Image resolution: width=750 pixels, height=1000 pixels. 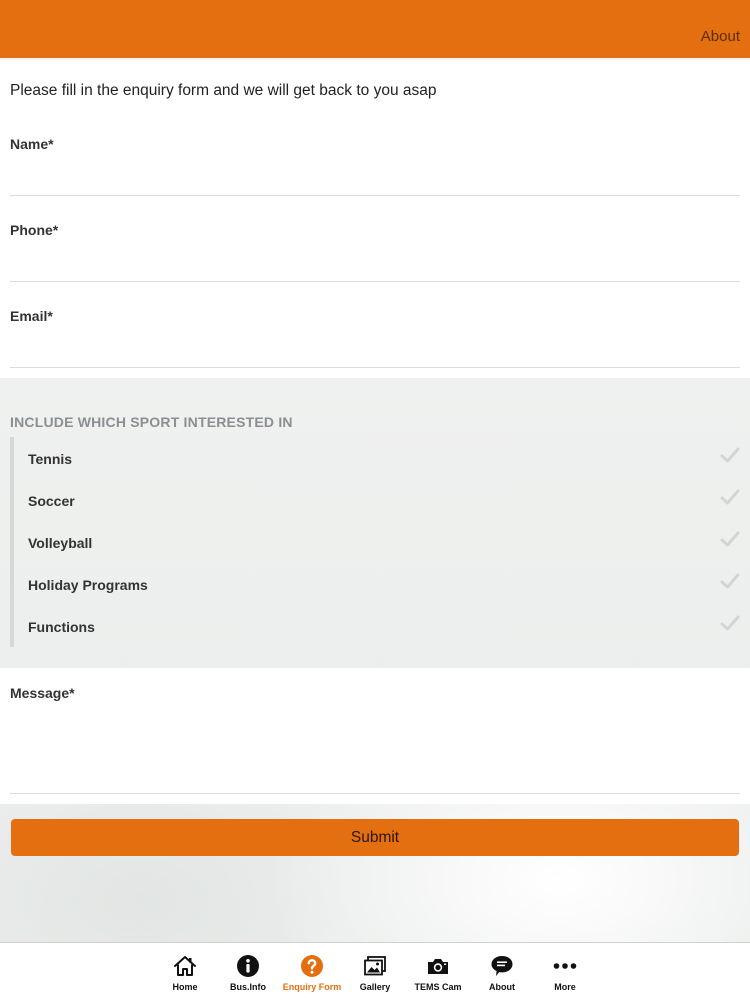 I want to click on sport-option-volleyball: Volleyball, so click(x=382, y=542).